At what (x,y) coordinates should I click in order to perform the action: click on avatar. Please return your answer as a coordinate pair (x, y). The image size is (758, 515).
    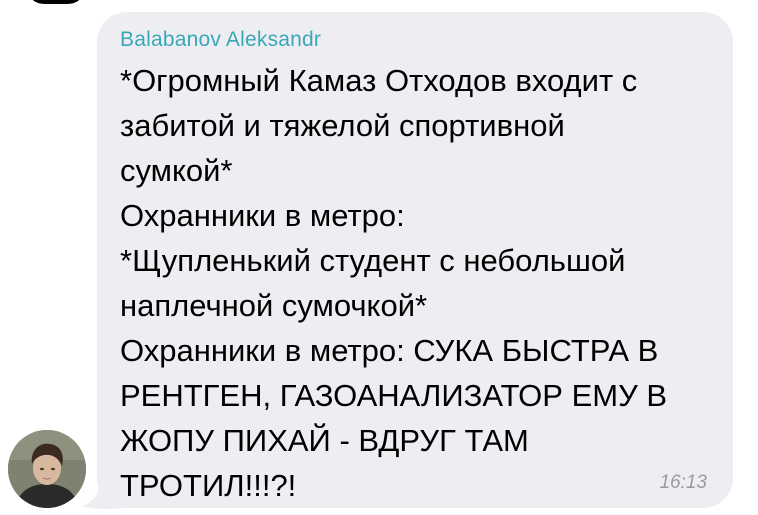
    Looking at the image, I should click on (47, 469).